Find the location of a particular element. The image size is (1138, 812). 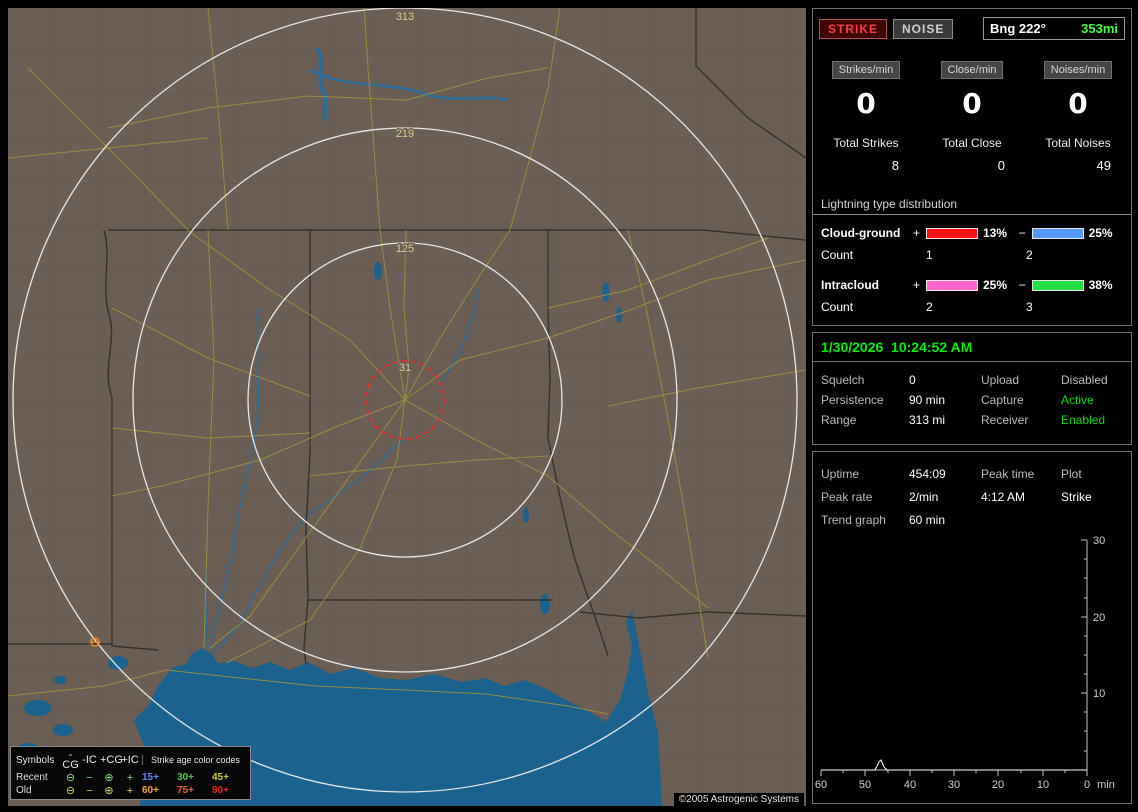

total-close-value: 0 is located at coordinates (1001, 165).